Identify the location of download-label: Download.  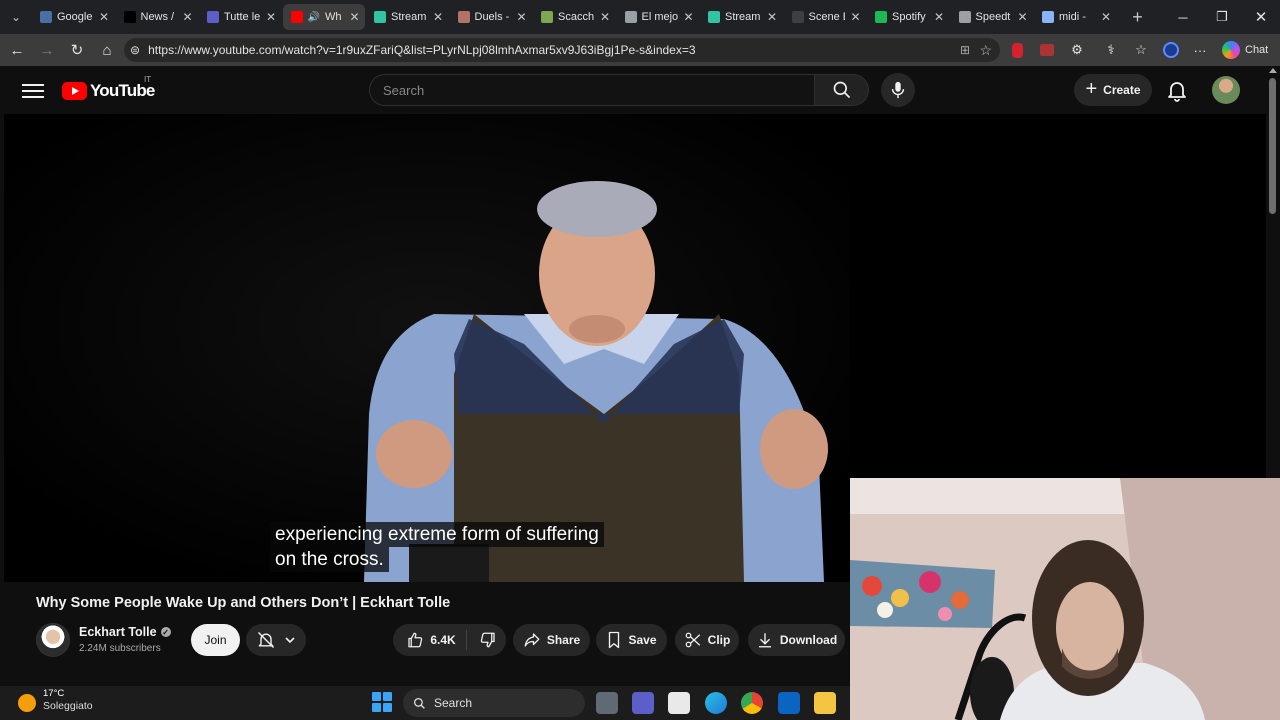
(808, 640).